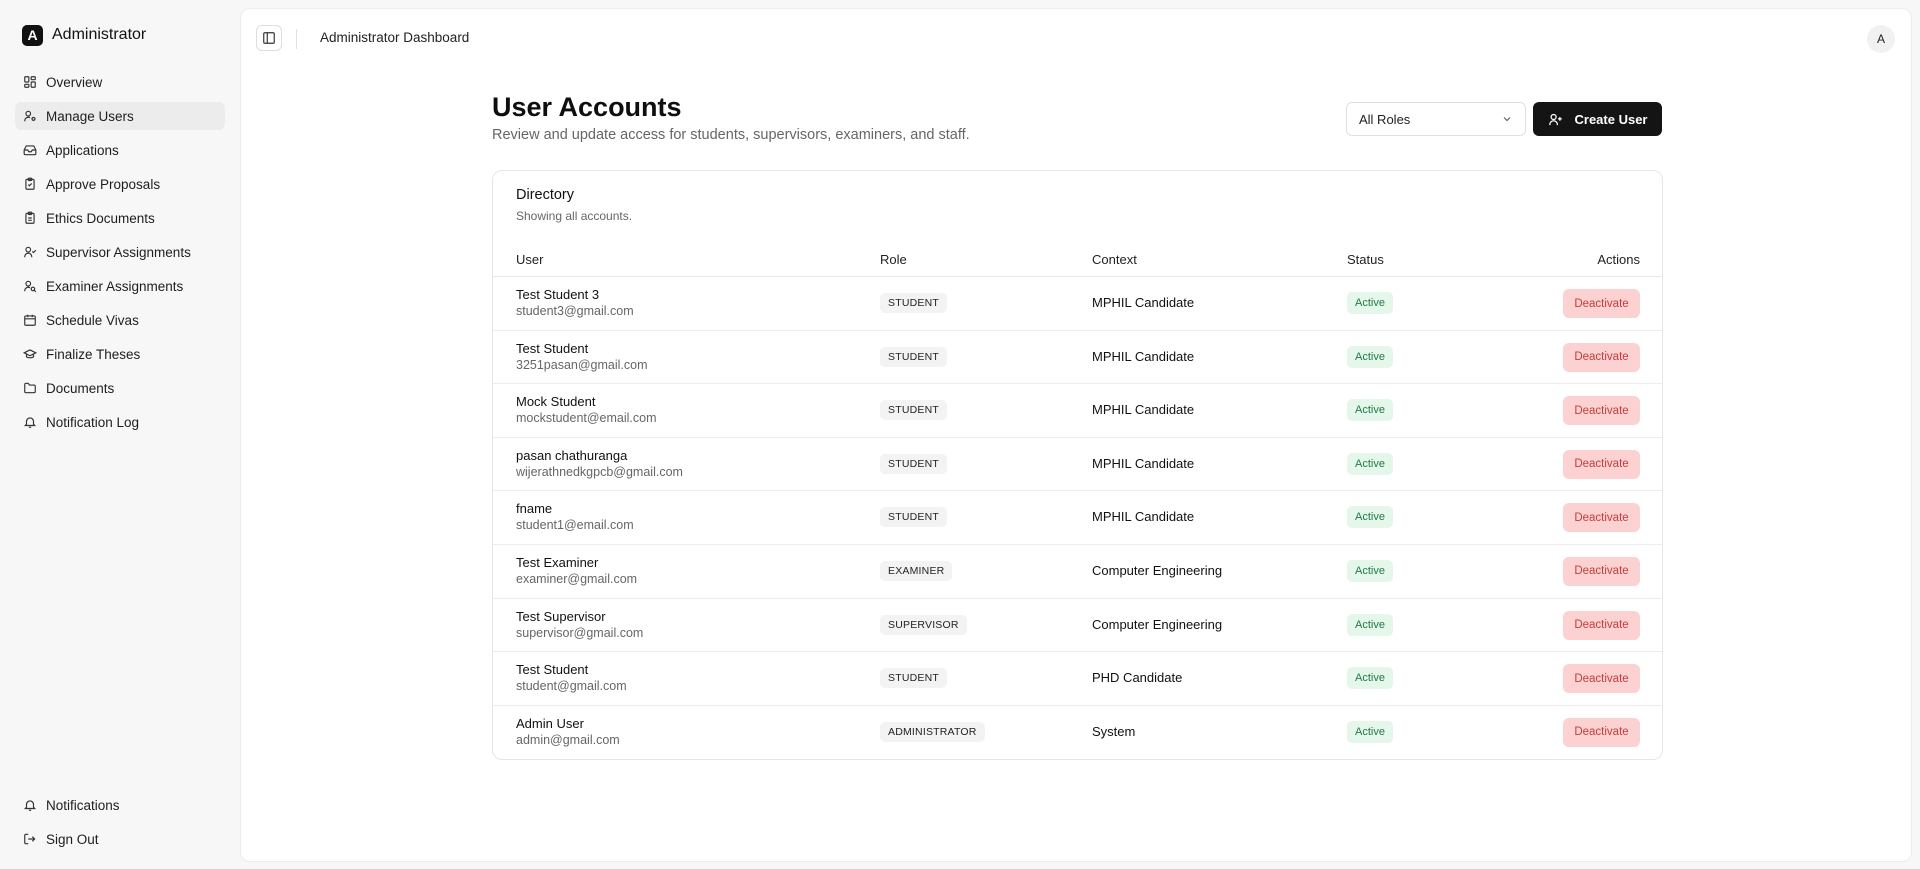  Describe the element at coordinates (1555, 119) in the screenshot. I see `user-plus-icon` at that location.